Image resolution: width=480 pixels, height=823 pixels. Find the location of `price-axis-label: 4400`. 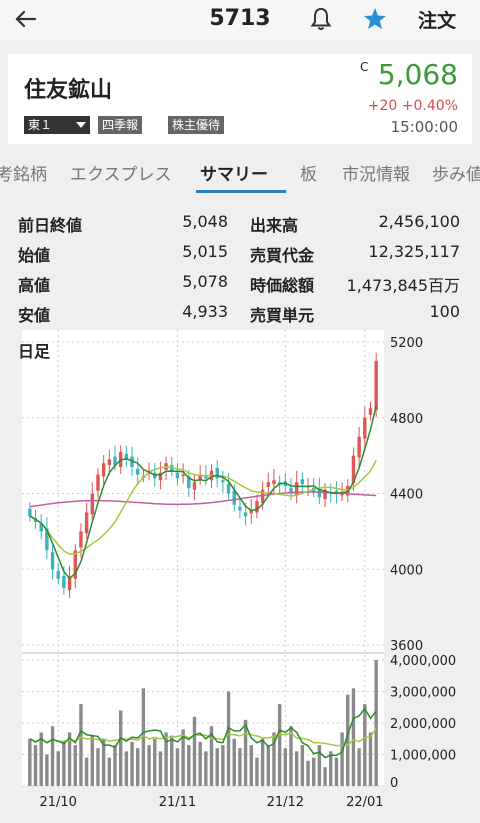

price-axis-label: 4400 is located at coordinates (406, 495).